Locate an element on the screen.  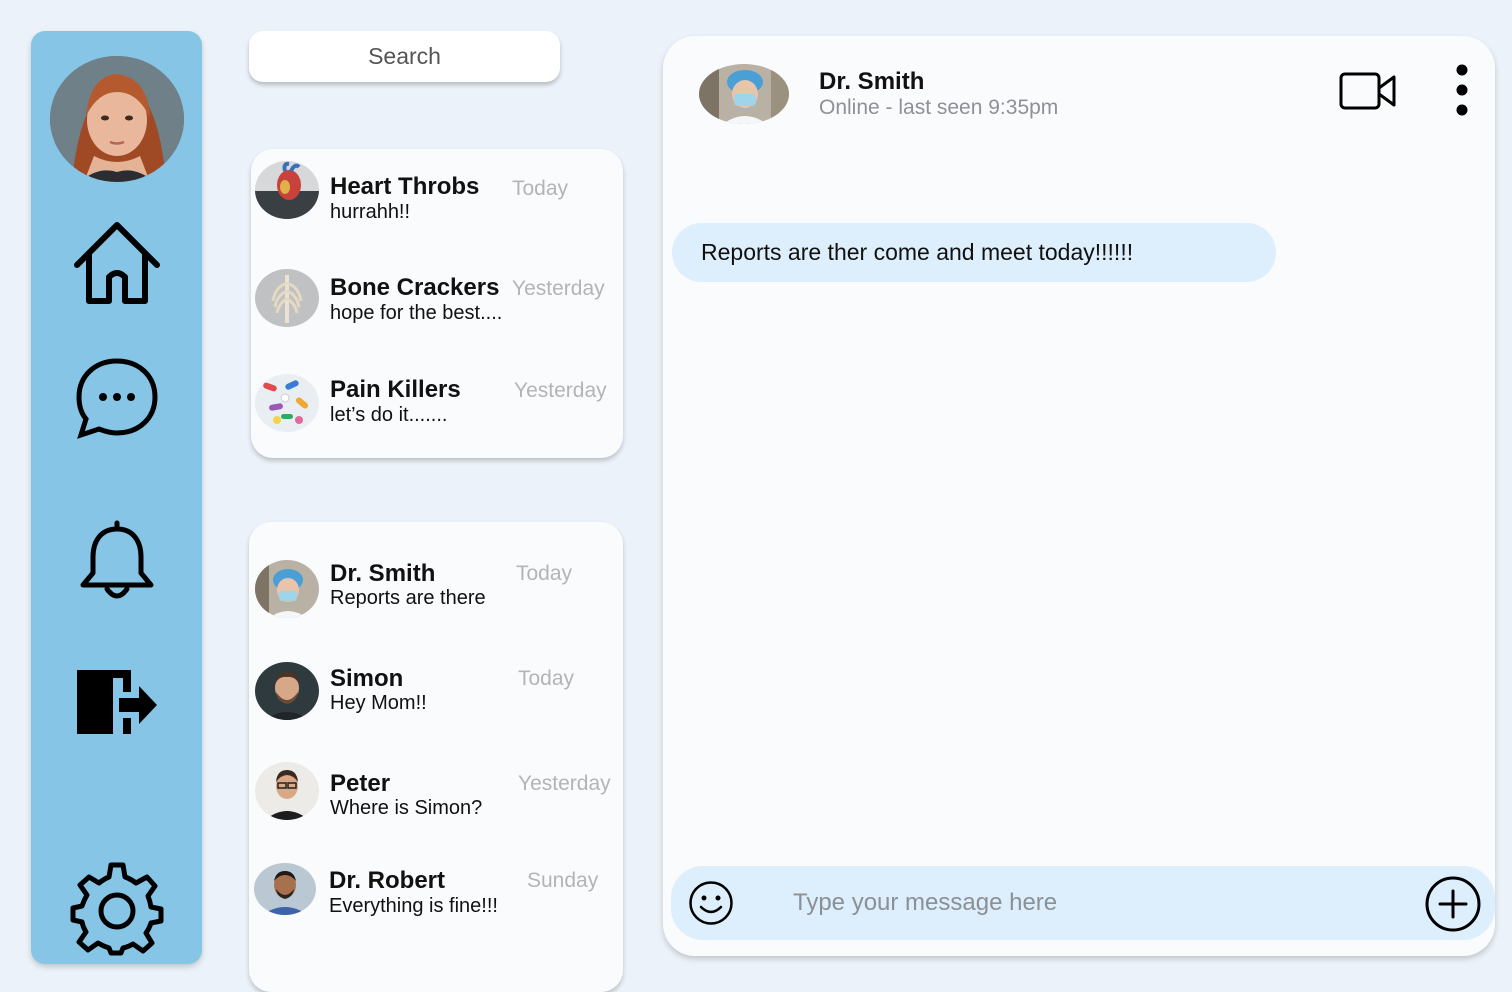
emoji-icon is located at coordinates (711, 903).